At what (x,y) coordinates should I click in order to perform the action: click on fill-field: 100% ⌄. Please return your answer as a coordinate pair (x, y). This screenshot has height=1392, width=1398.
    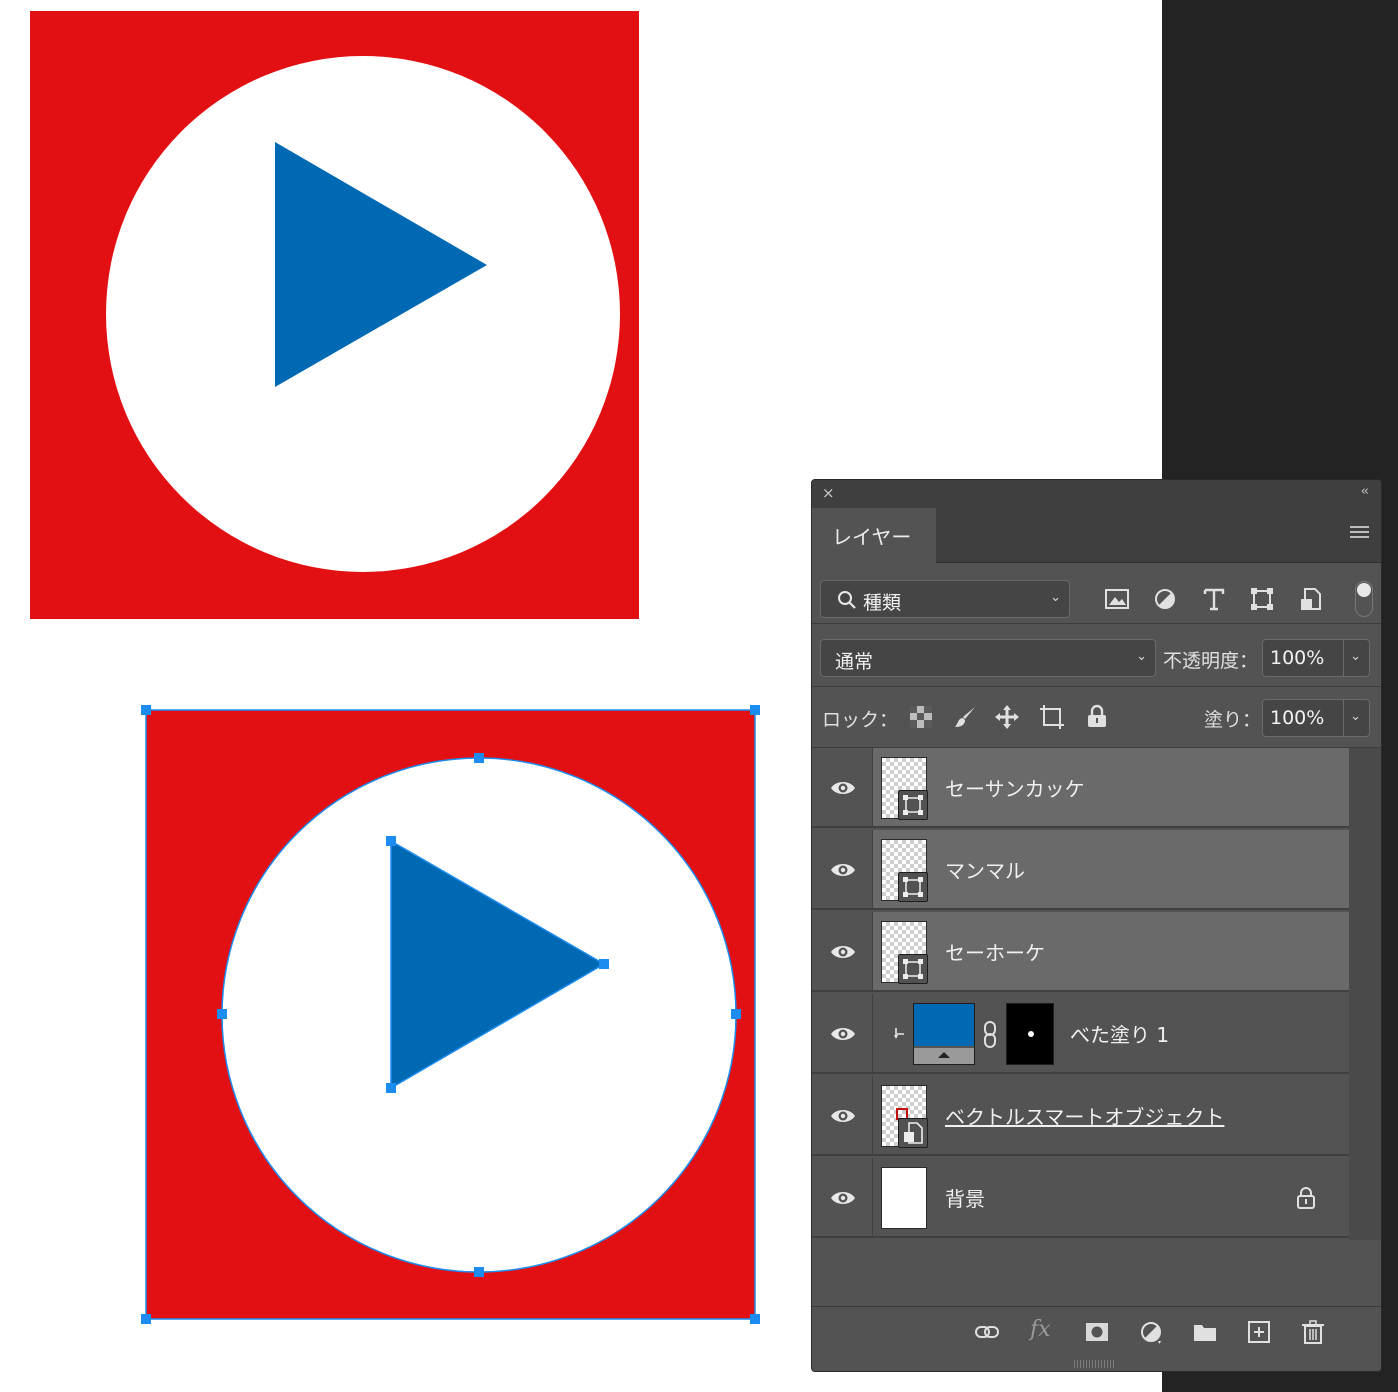
    Looking at the image, I should click on (1316, 718).